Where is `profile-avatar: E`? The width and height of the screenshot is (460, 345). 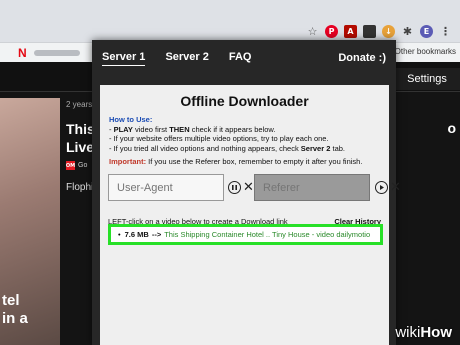
profile-avatar: E is located at coordinates (426, 31).